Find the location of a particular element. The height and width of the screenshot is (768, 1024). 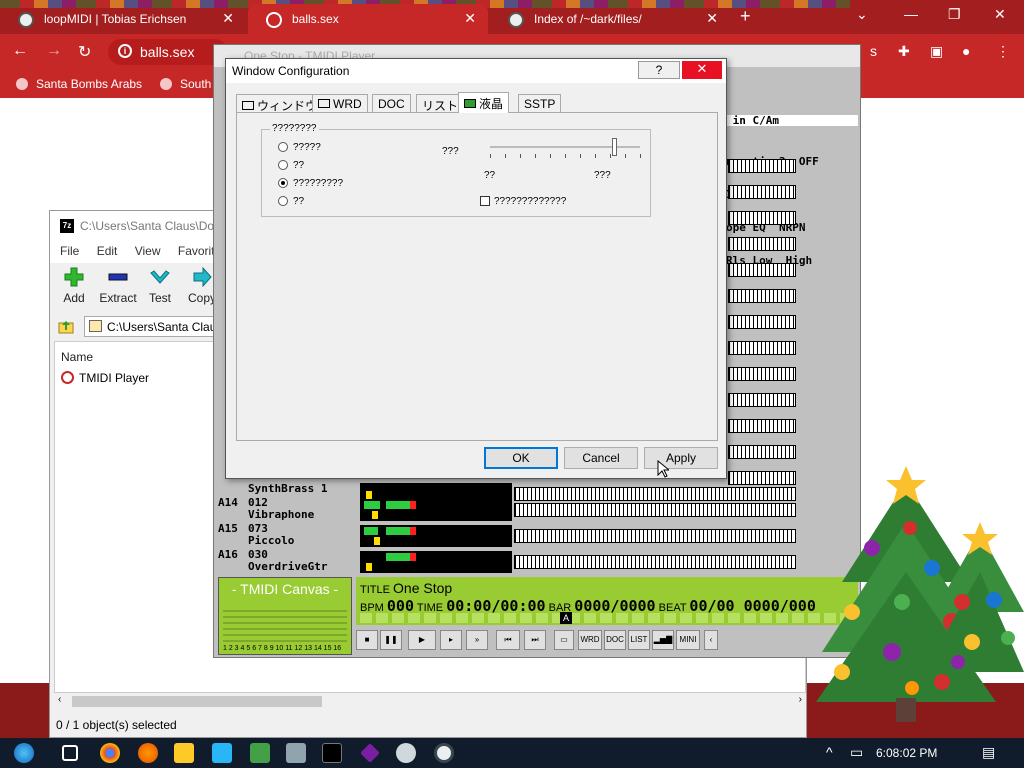

tab-title: loopMIDI | Tobias Erichsen is located at coordinates (115, 19).